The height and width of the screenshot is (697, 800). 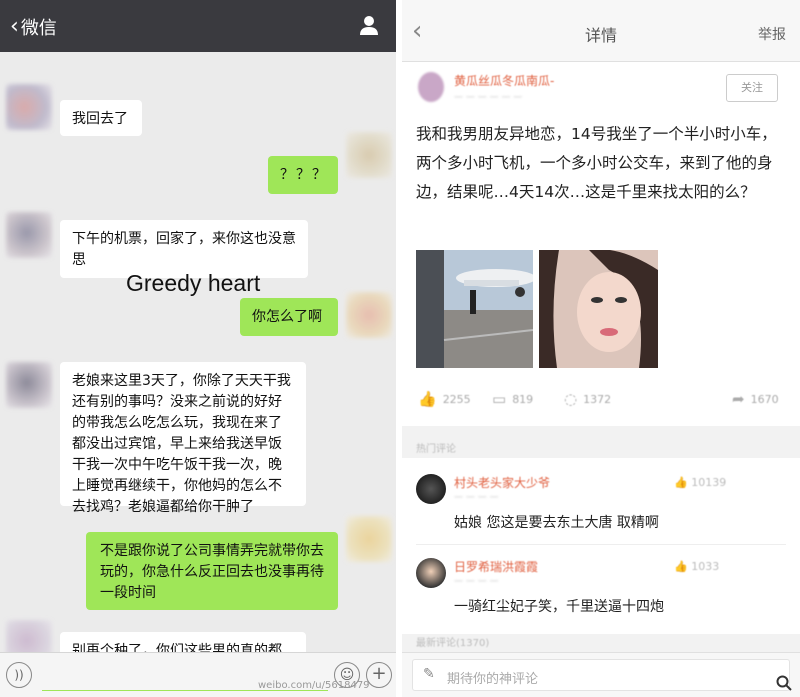 I want to click on plus-icon: +, so click(x=379, y=675).